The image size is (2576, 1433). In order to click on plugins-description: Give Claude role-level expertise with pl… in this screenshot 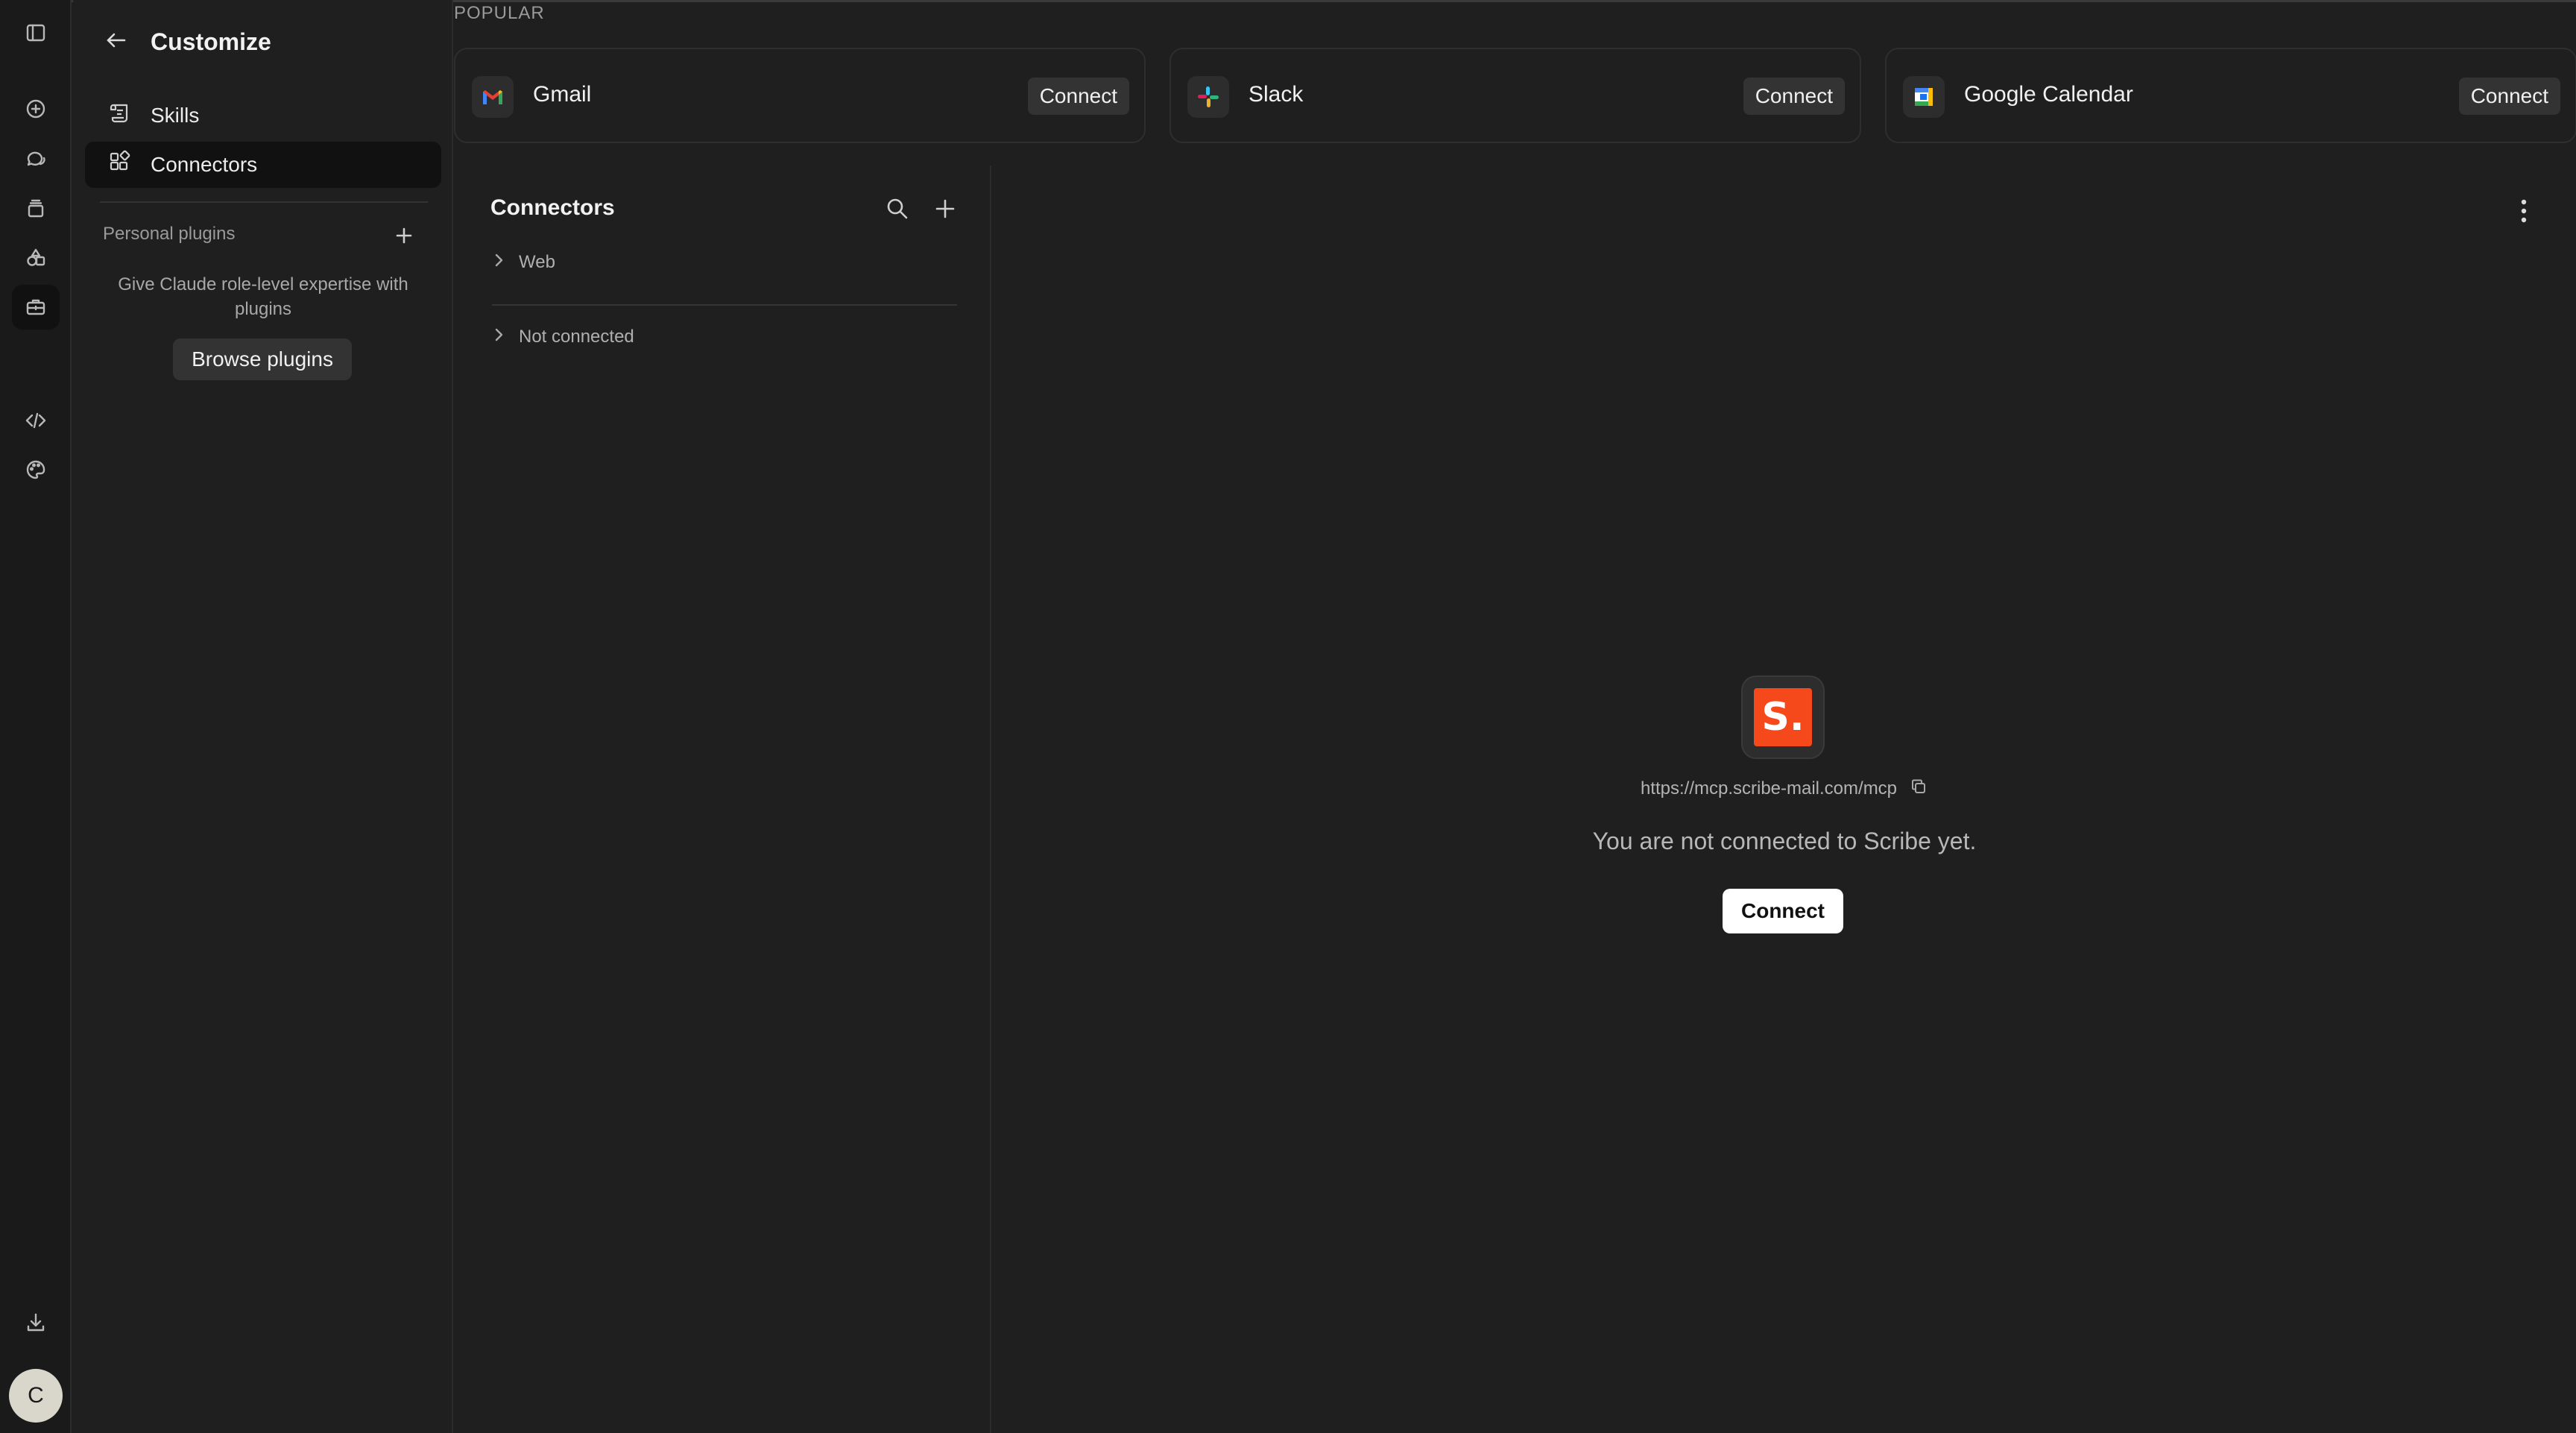, I will do `click(263, 296)`.